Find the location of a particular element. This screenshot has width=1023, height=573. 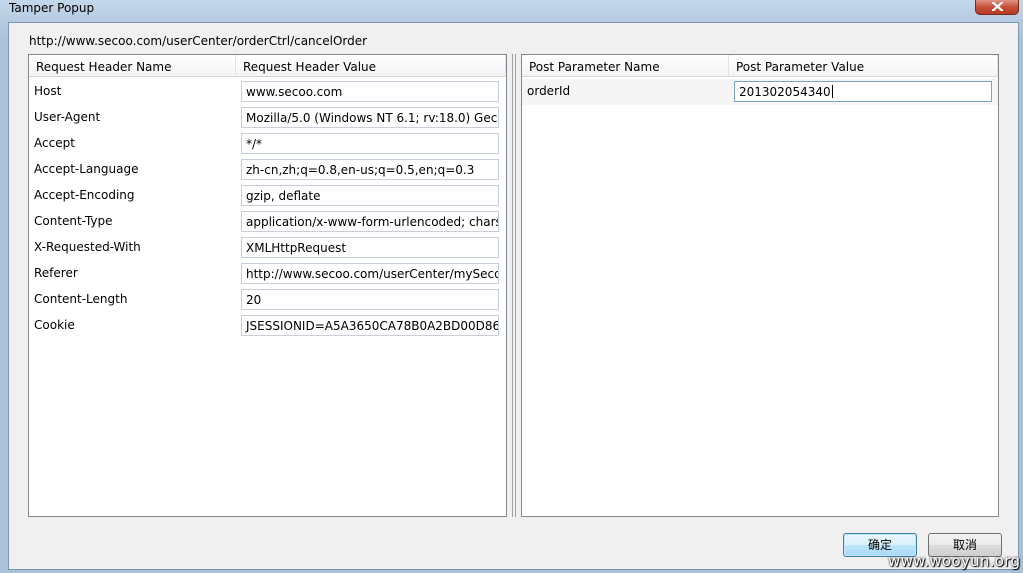

panel-splitter is located at coordinates (514, 285).